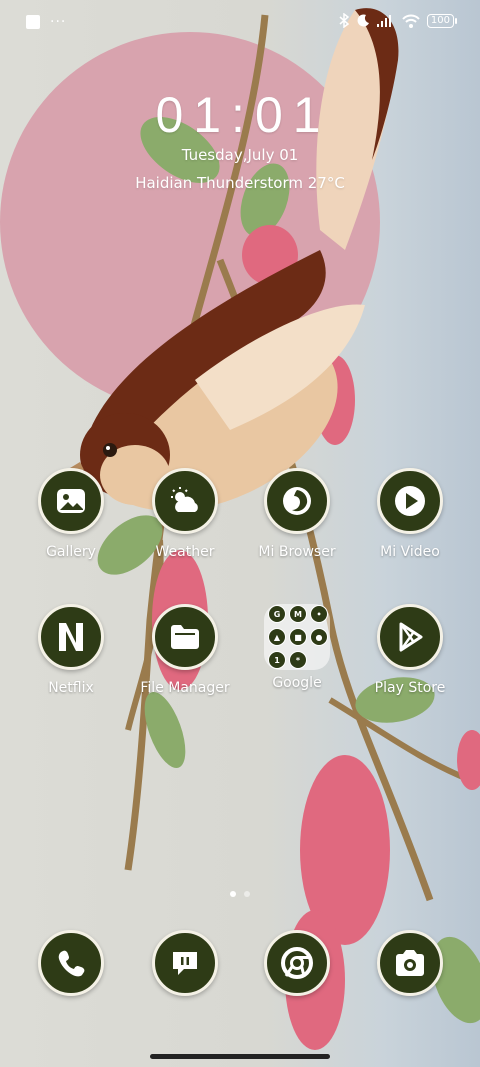  I want to click on folder-icon, so click(185, 637).